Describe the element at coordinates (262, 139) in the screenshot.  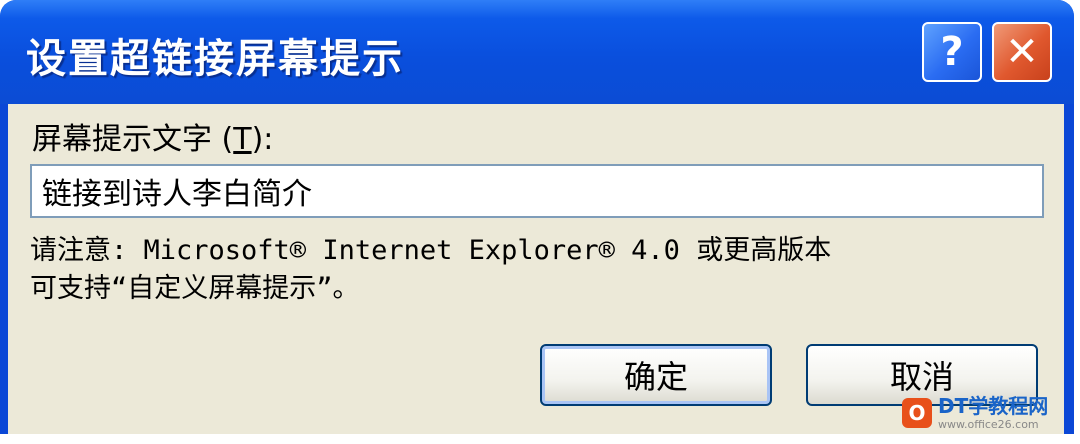
I see `label-suffix: ):` at that location.